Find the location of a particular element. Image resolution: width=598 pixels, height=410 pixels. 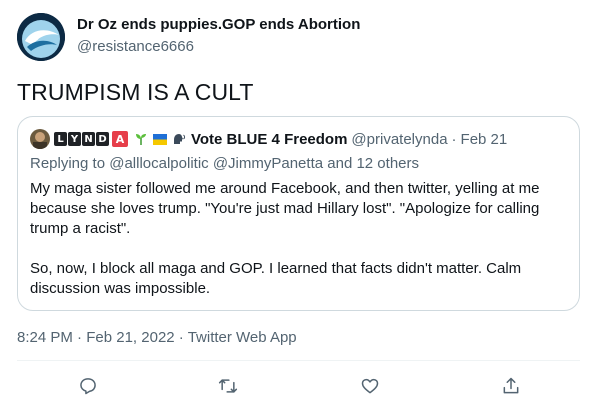

share-button is located at coordinates (511, 386).